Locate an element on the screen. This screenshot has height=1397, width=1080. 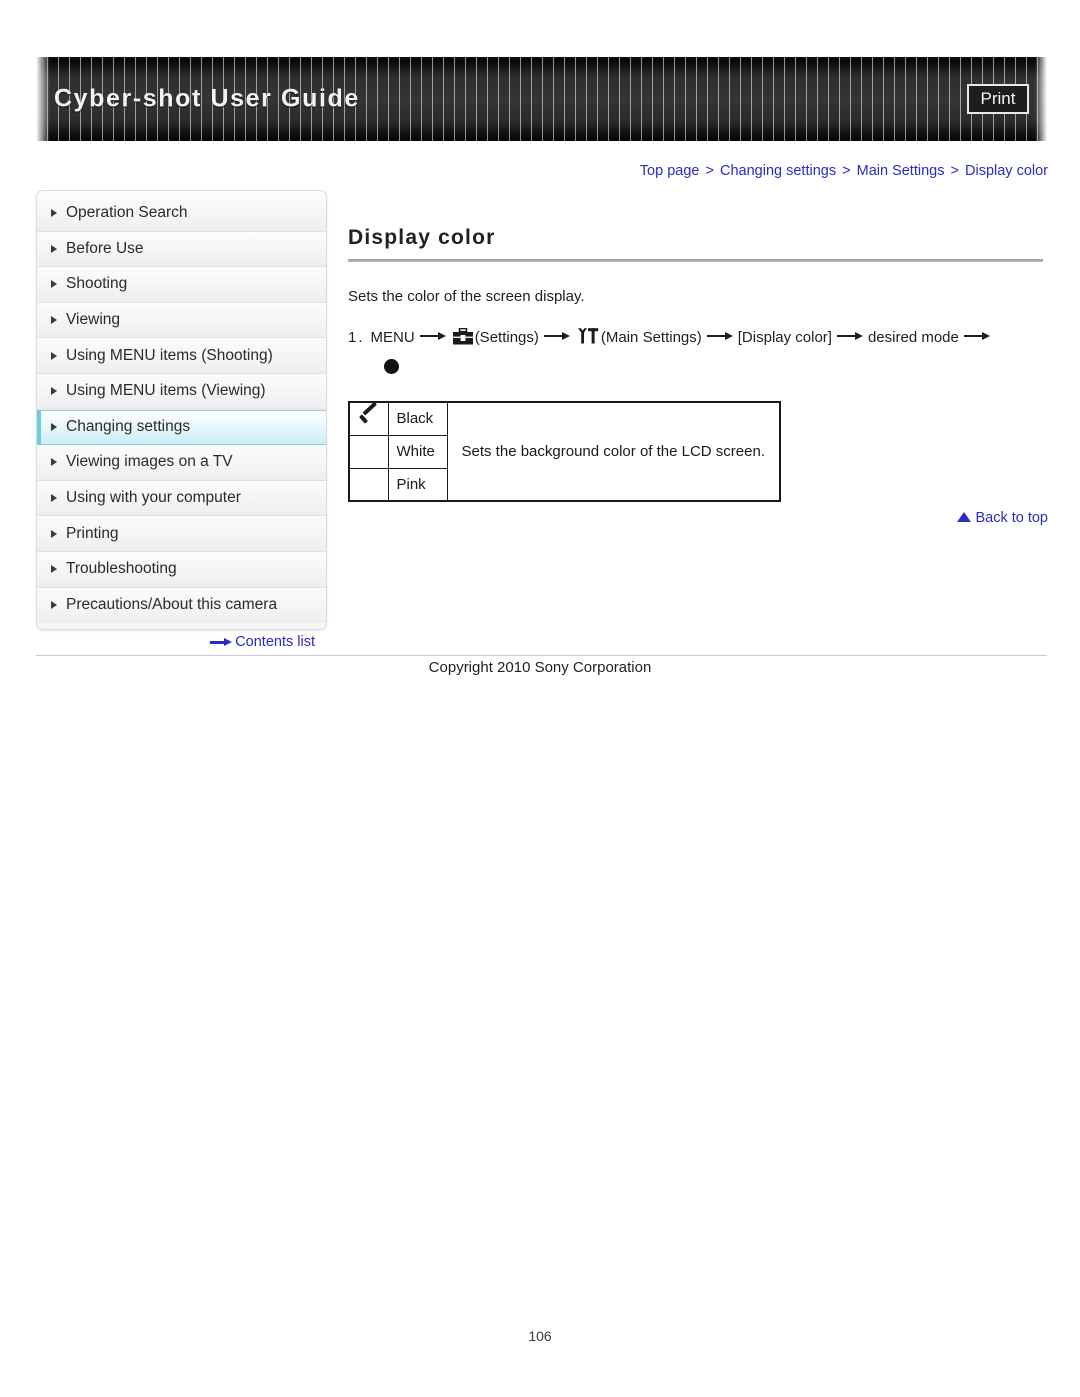
sidebar-item-troubleshooting: Troubleshooting is located at coordinates (181, 569).